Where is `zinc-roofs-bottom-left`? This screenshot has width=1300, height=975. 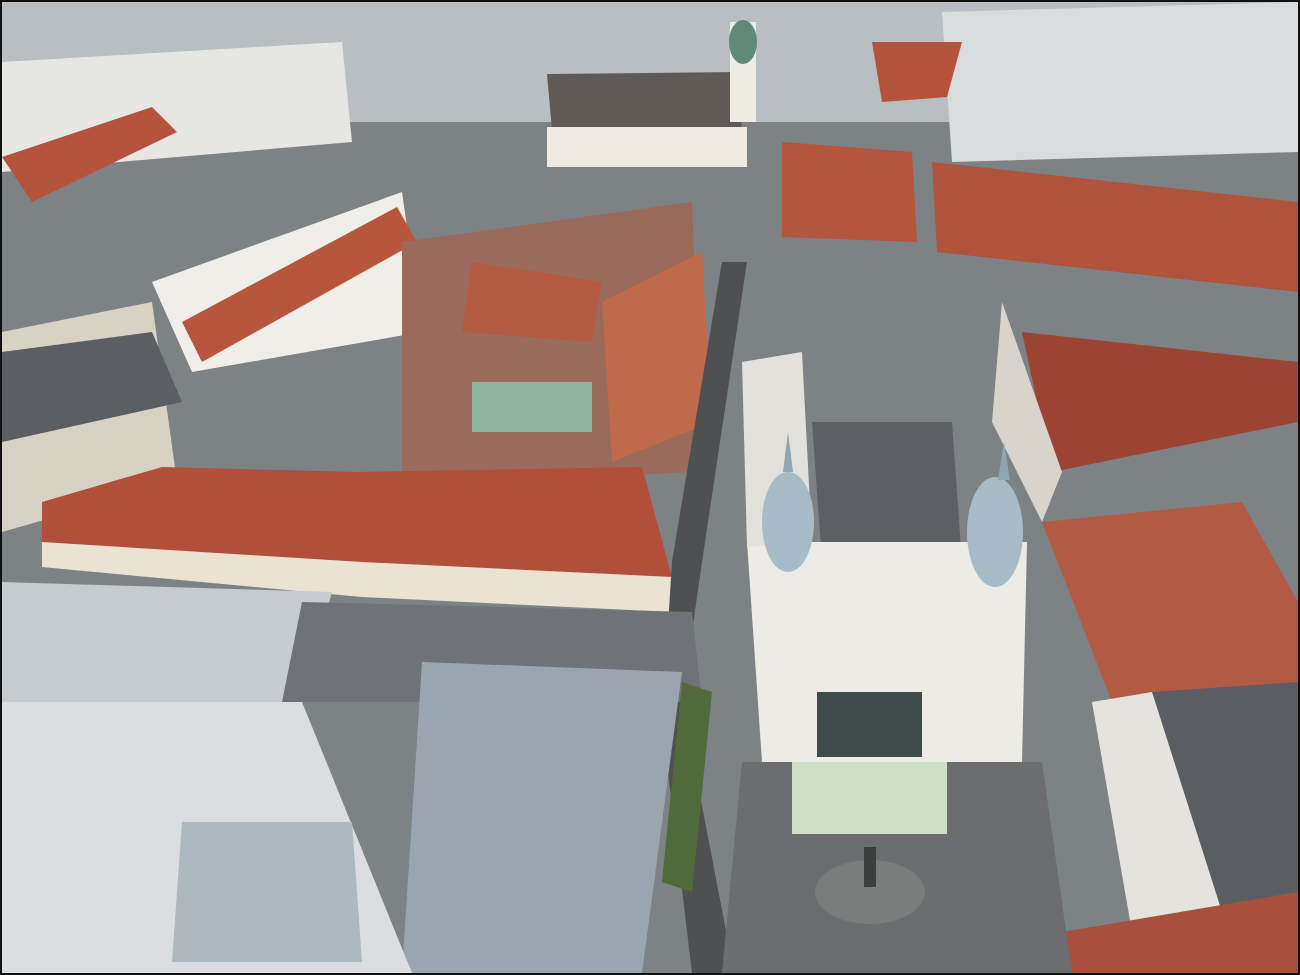 zinc-roofs-bottom-left is located at coordinates (167, 642).